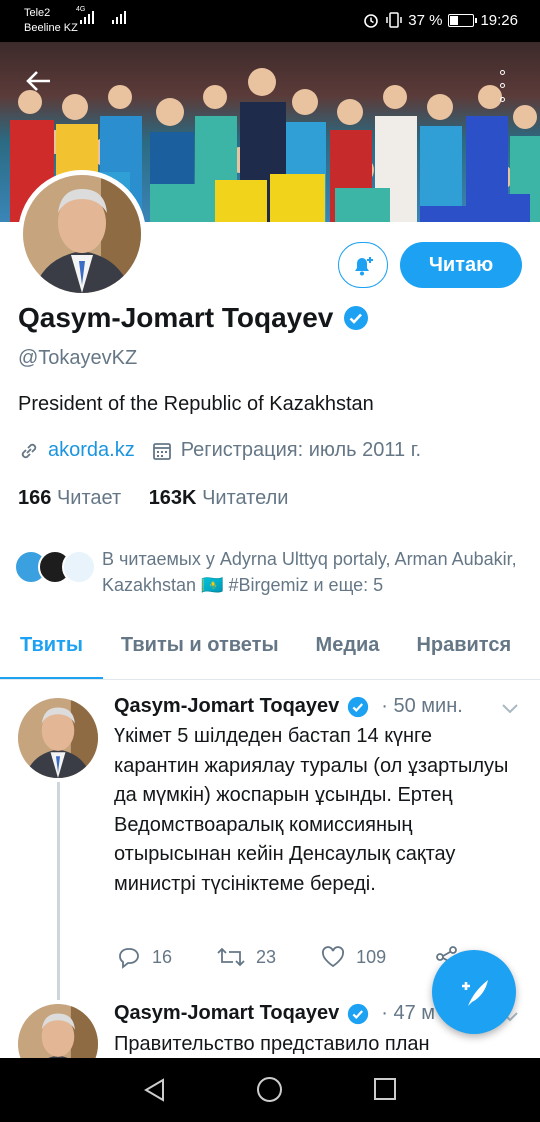 The height and width of the screenshot is (1122, 540). Describe the element at coordinates (425, 20) in the screenshot. I see `battery-percent: 37 %` at that location.